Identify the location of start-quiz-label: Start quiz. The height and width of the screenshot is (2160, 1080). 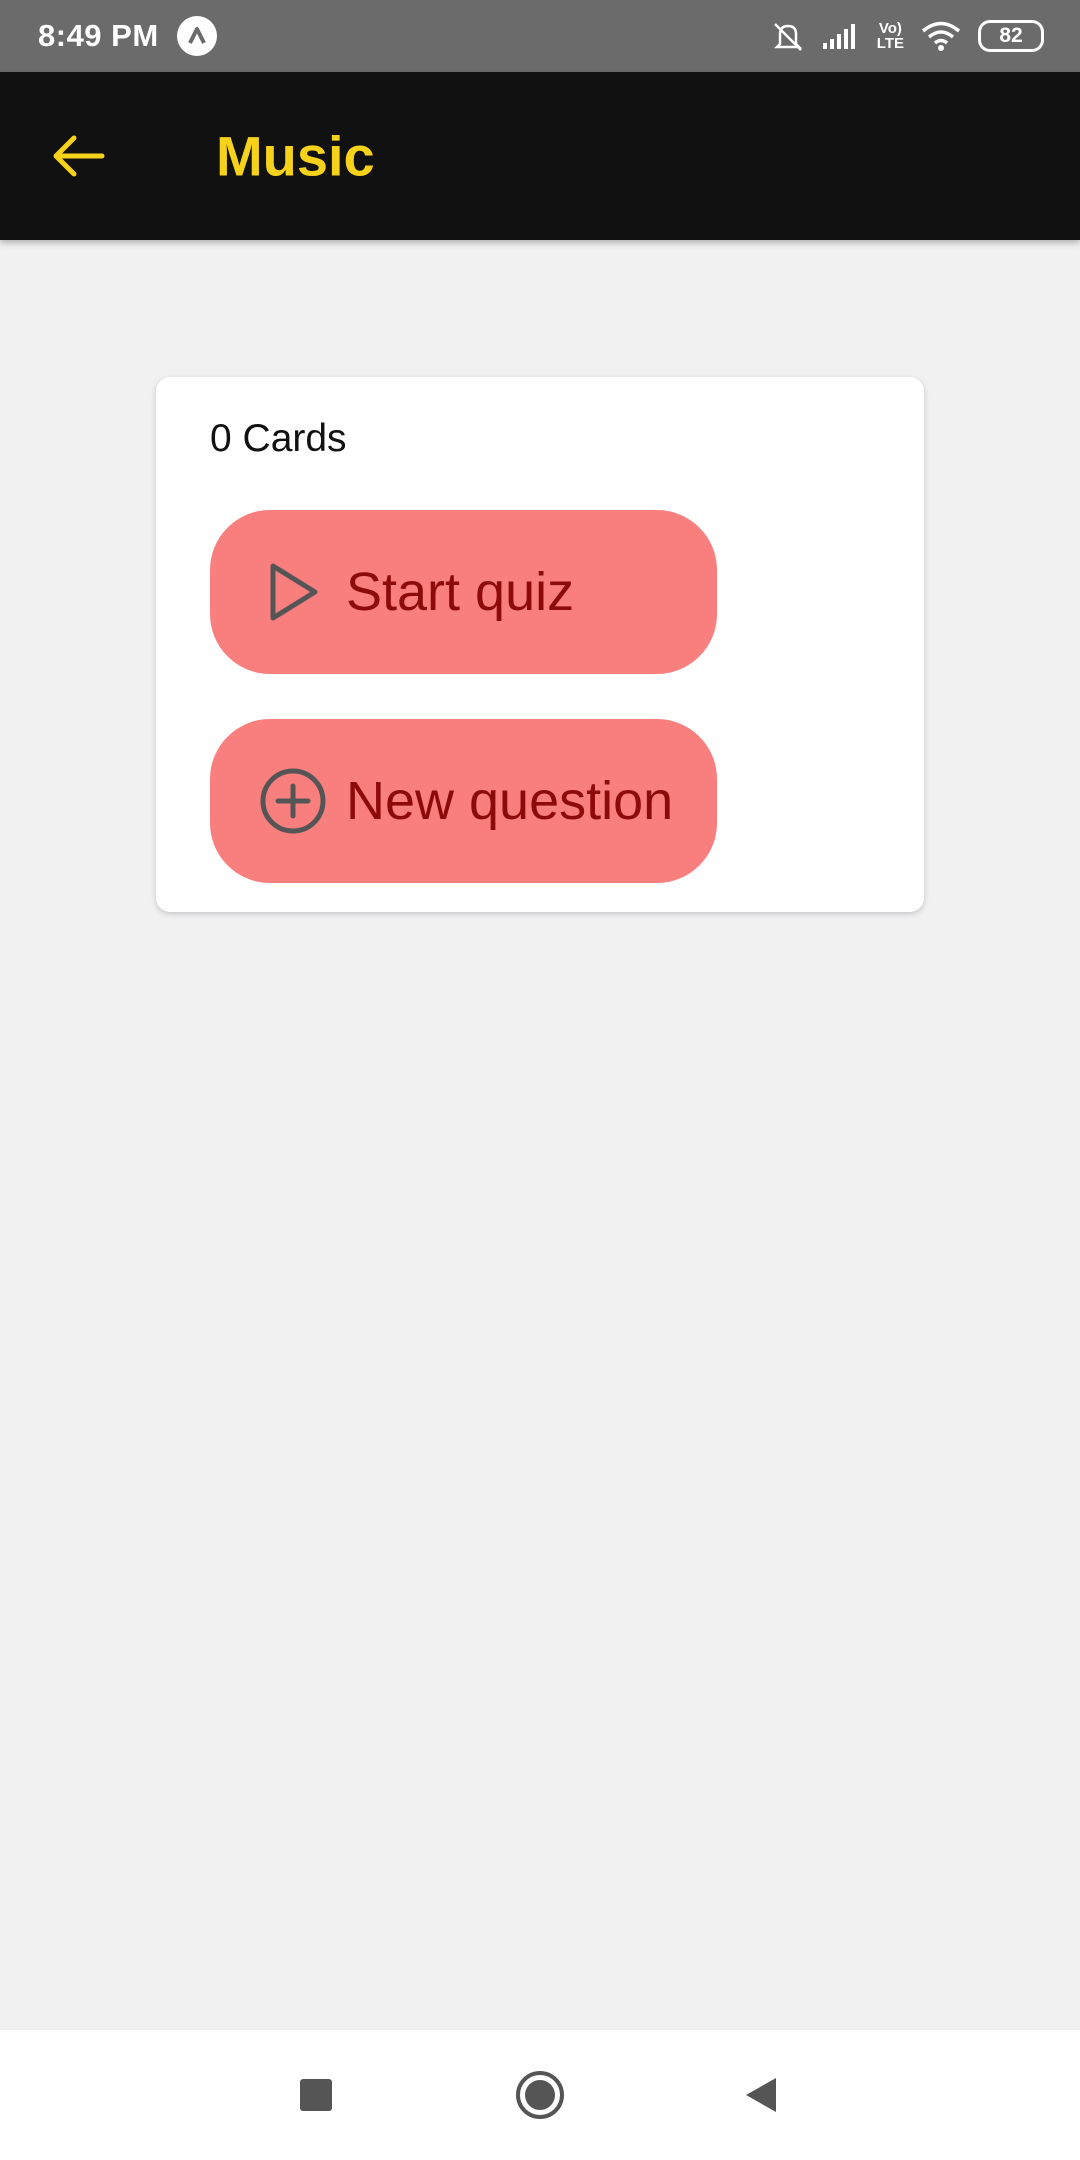
(460, 592).